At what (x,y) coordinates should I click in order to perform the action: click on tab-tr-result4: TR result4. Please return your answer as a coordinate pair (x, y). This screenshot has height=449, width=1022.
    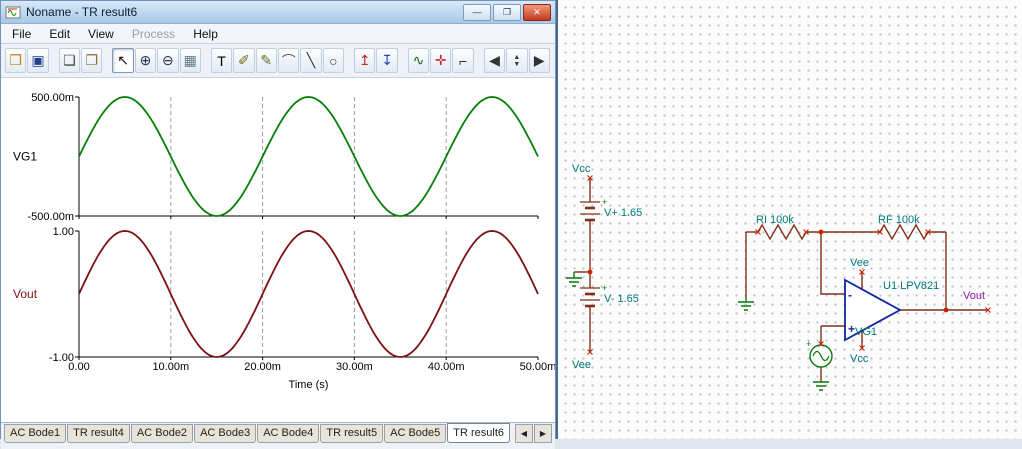
    Looking at the image, I should click on (98, 433).